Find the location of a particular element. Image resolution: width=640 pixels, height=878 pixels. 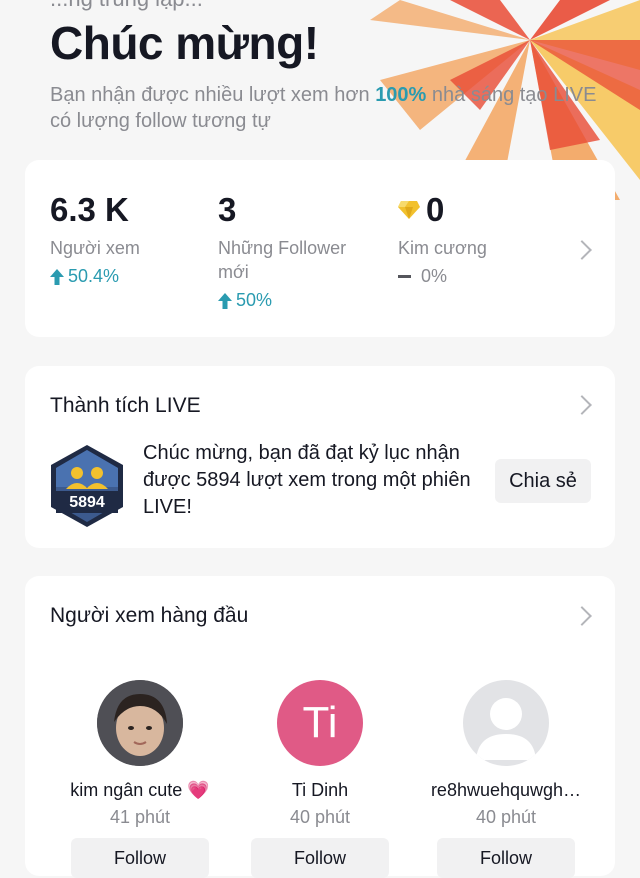

followers-label: Những Follower mới is located at coordinates (282, 260).